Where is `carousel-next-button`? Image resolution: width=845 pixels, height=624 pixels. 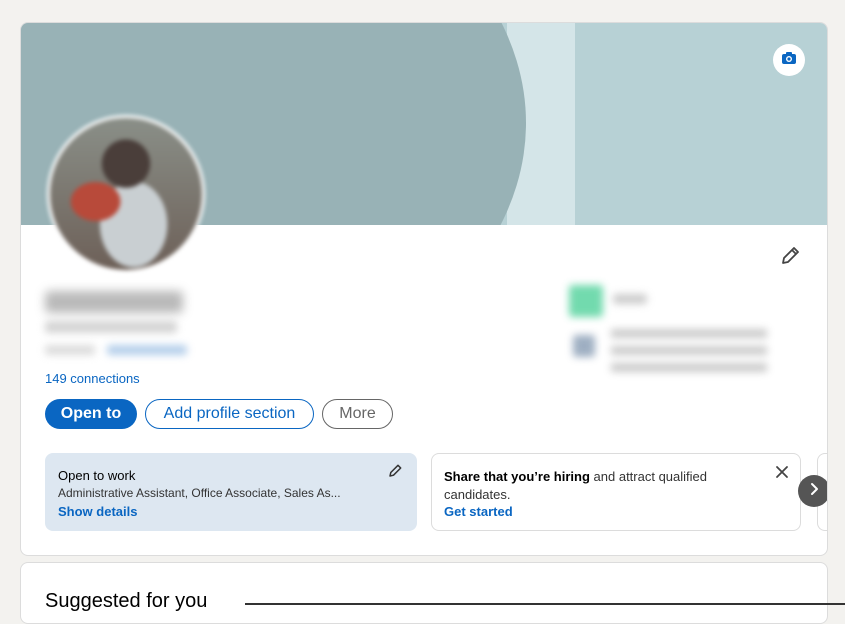 carousel-next-button is located at coordinates (812, 491).